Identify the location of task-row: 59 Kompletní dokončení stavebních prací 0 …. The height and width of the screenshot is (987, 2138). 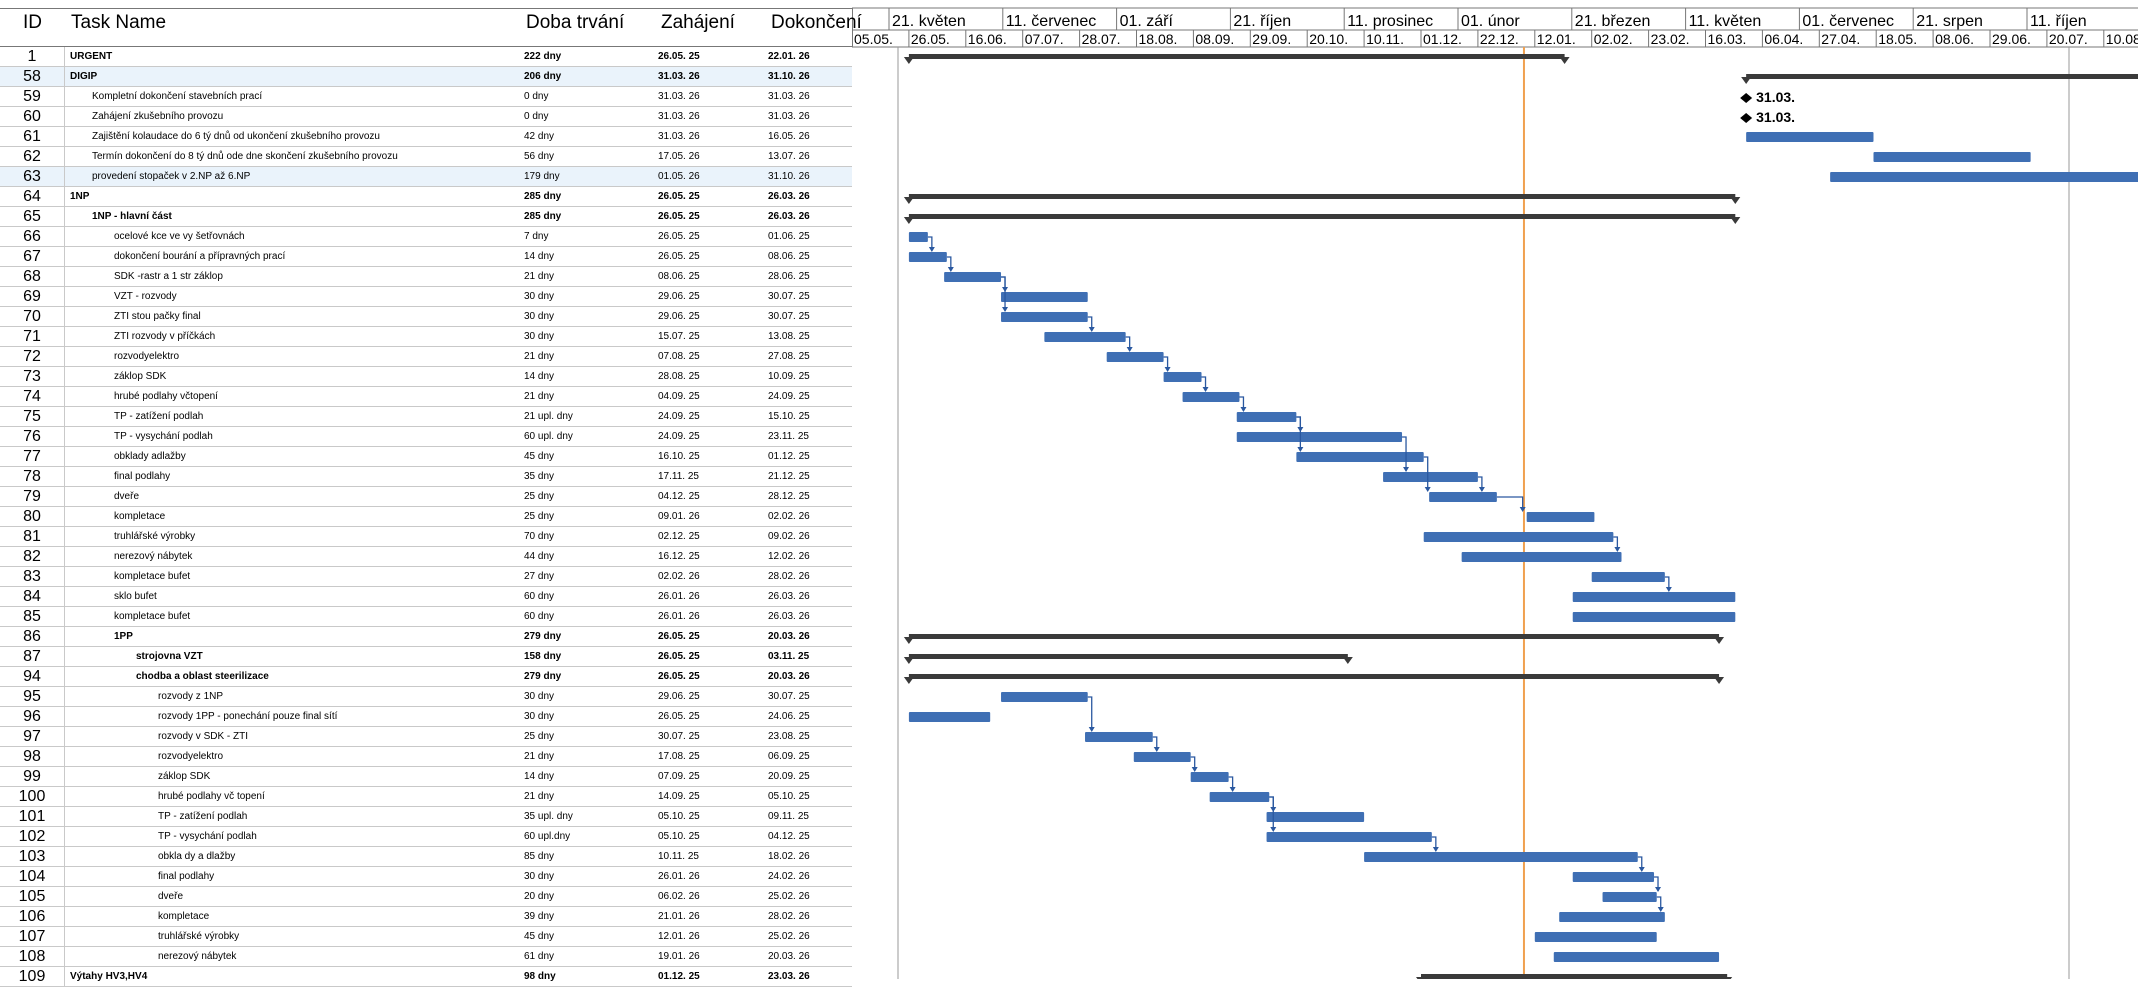
(426, 97).